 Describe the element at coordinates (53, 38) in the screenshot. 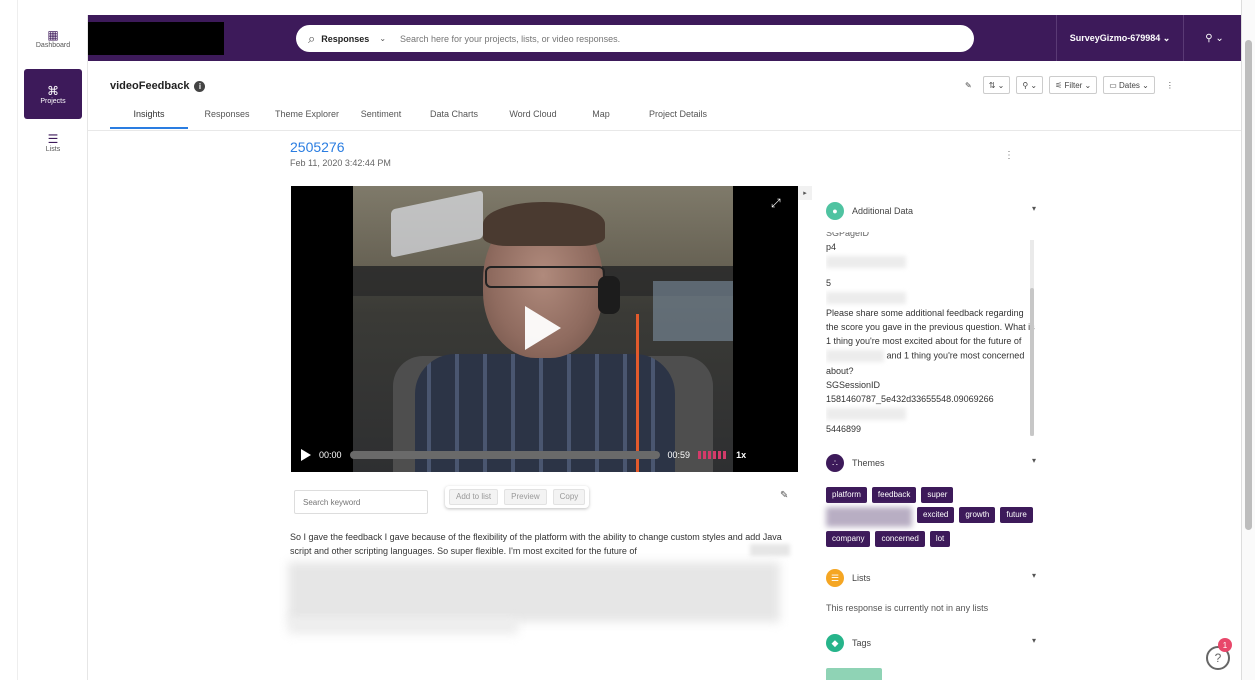

I see `sidebar-item-dashboard: ▦ Dashboard` at that location.